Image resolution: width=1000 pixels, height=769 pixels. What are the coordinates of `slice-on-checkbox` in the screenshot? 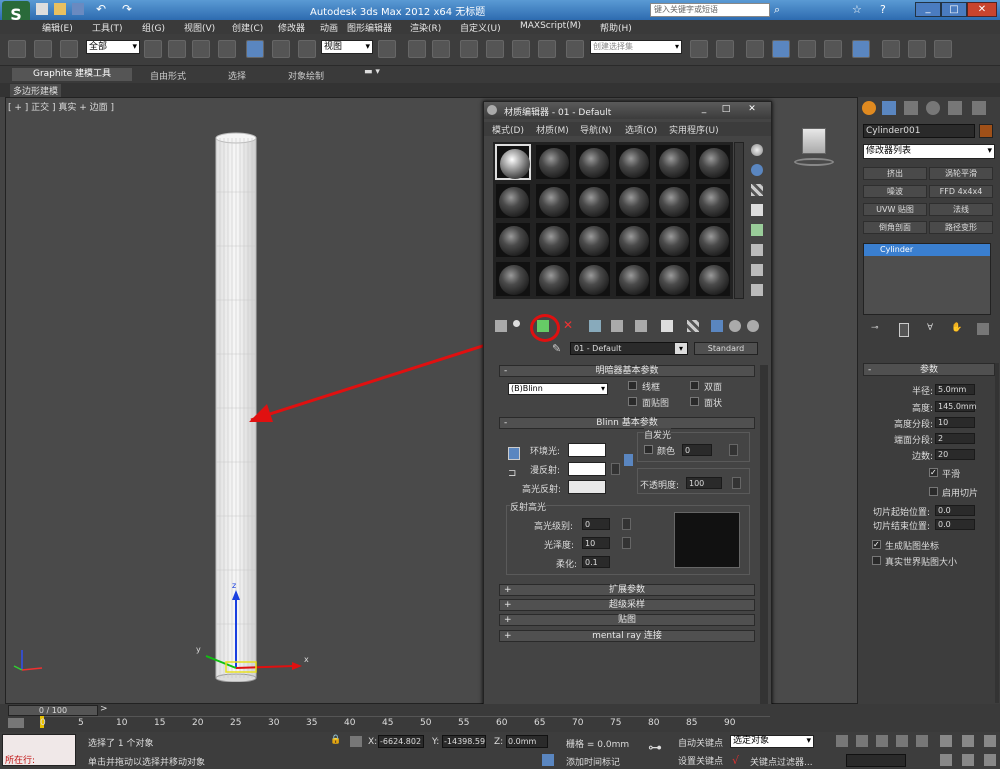 It's located at (933, 491).